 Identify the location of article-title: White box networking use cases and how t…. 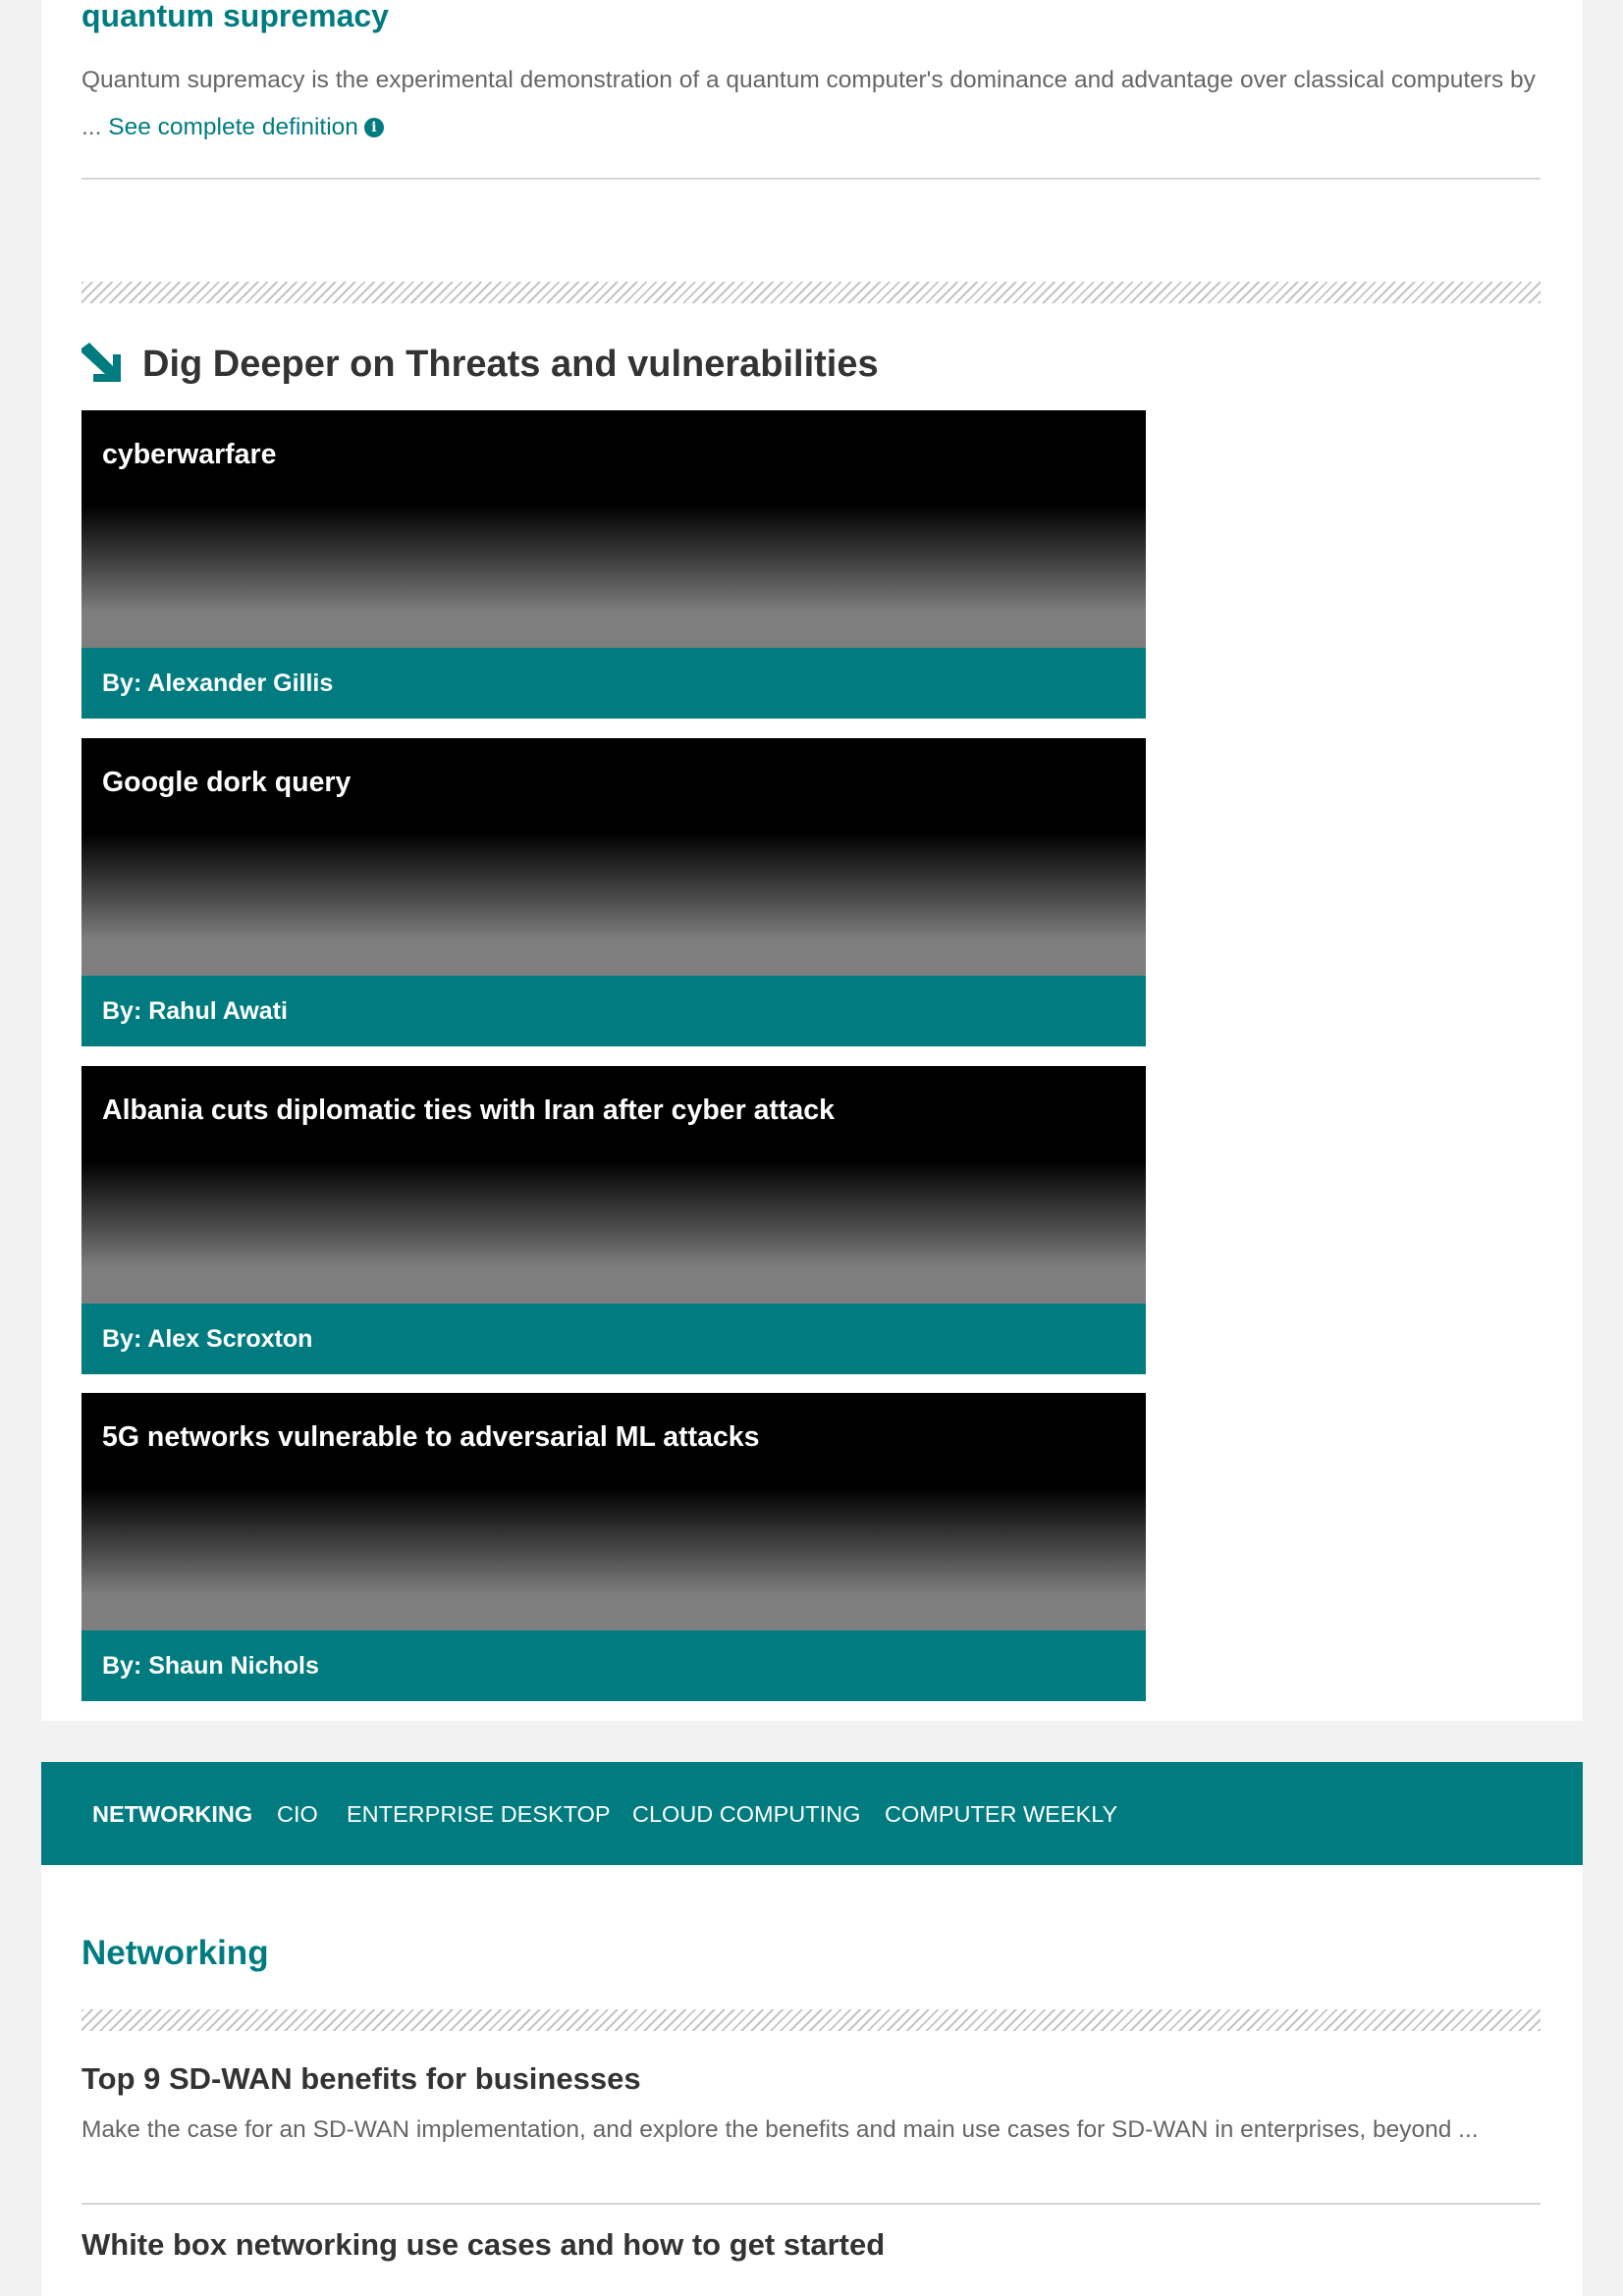
(483, 2245).